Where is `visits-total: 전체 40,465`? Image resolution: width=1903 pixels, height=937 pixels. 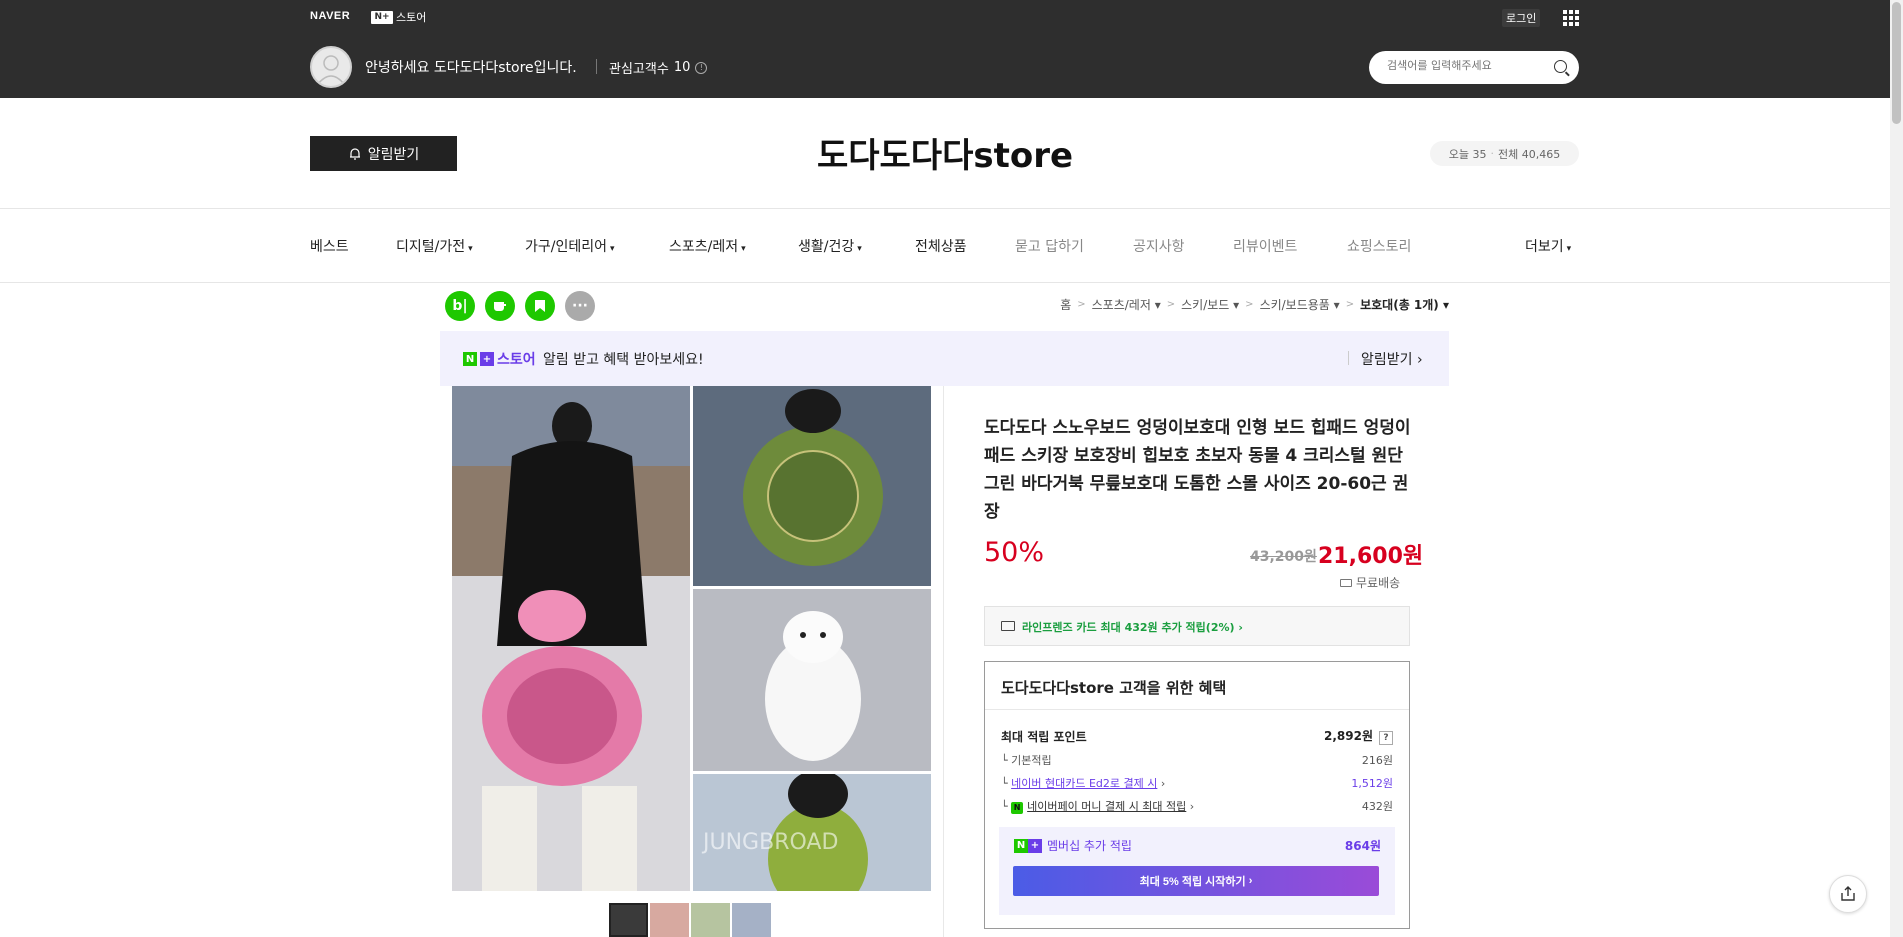 visits-total: 전체 40,465 is located at coordinates (1529, 154).